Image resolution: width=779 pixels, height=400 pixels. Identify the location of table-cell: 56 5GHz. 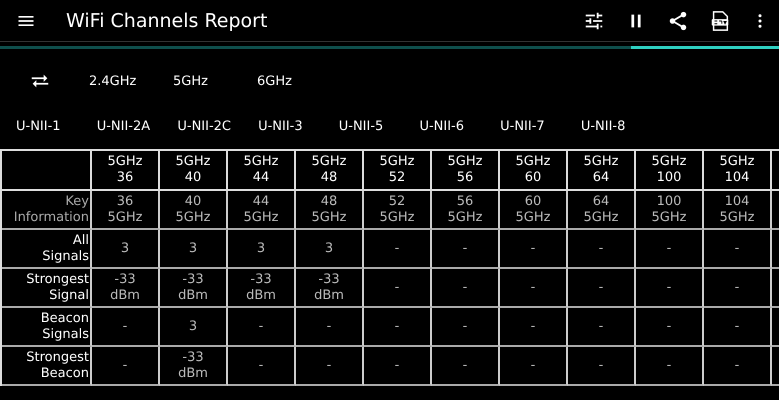
(466, 210).